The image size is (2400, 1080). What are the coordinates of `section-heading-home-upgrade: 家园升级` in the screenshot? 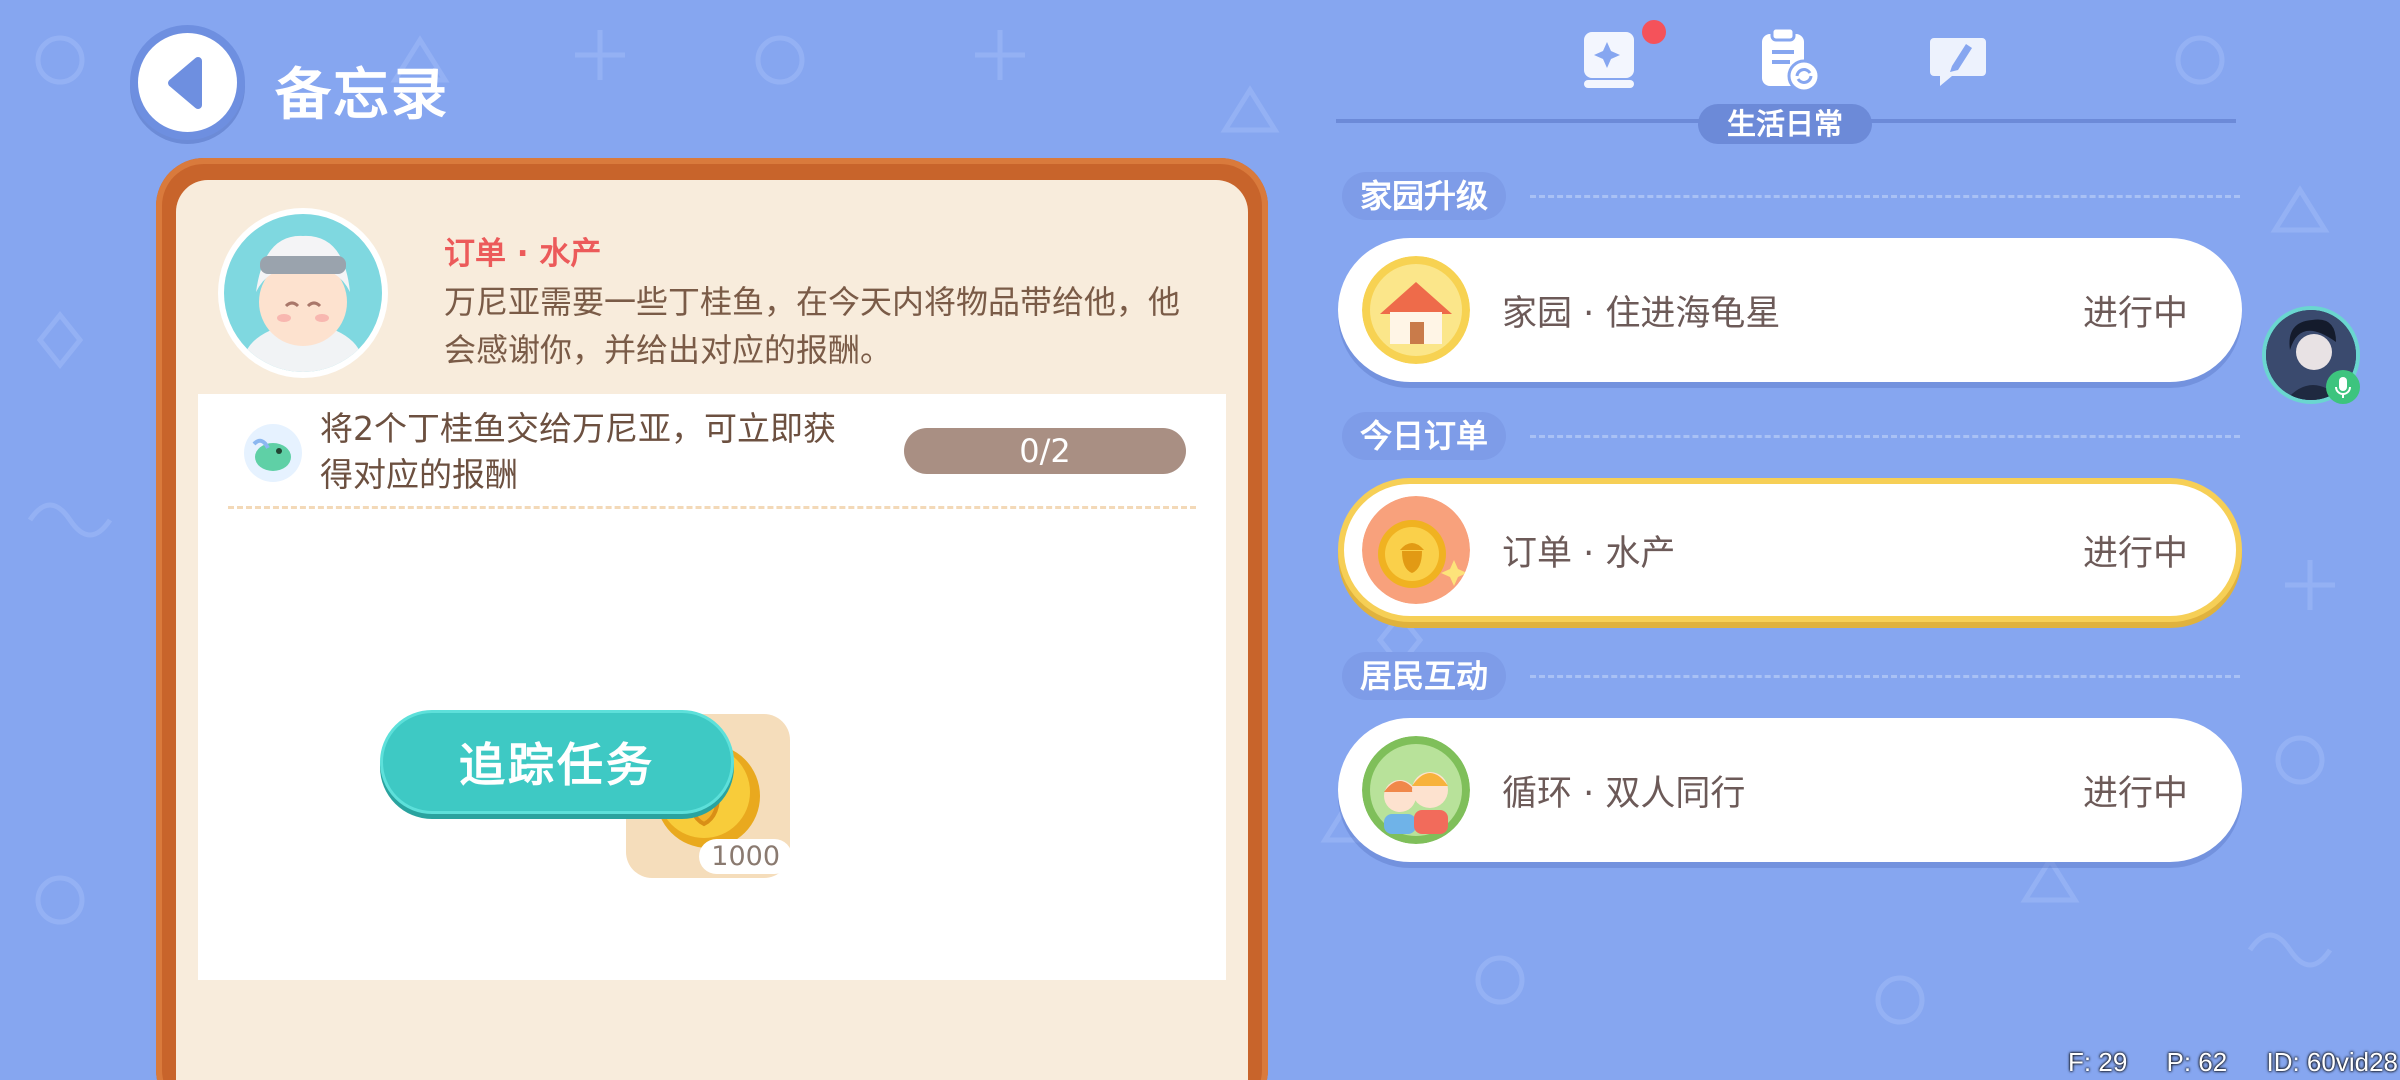 It's located at (1424, 196).